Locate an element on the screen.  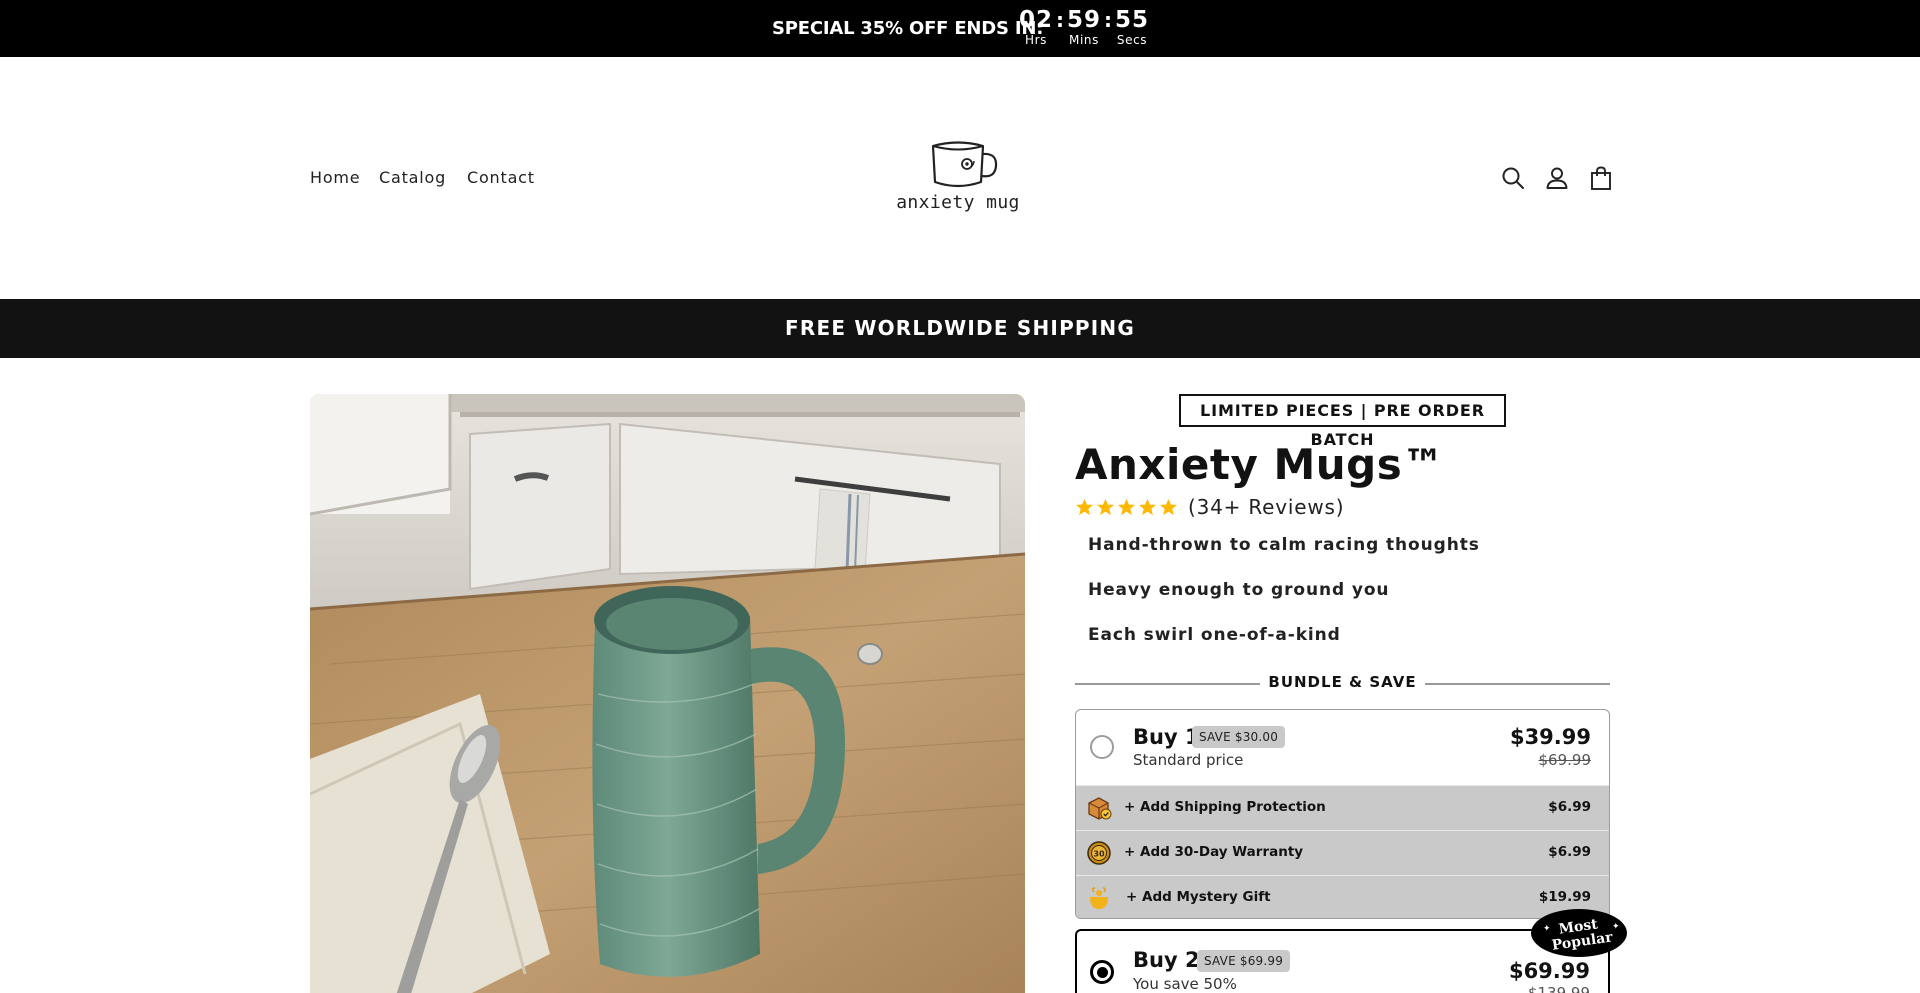
svg-text: 30 is located at coordinates (1099, 854).